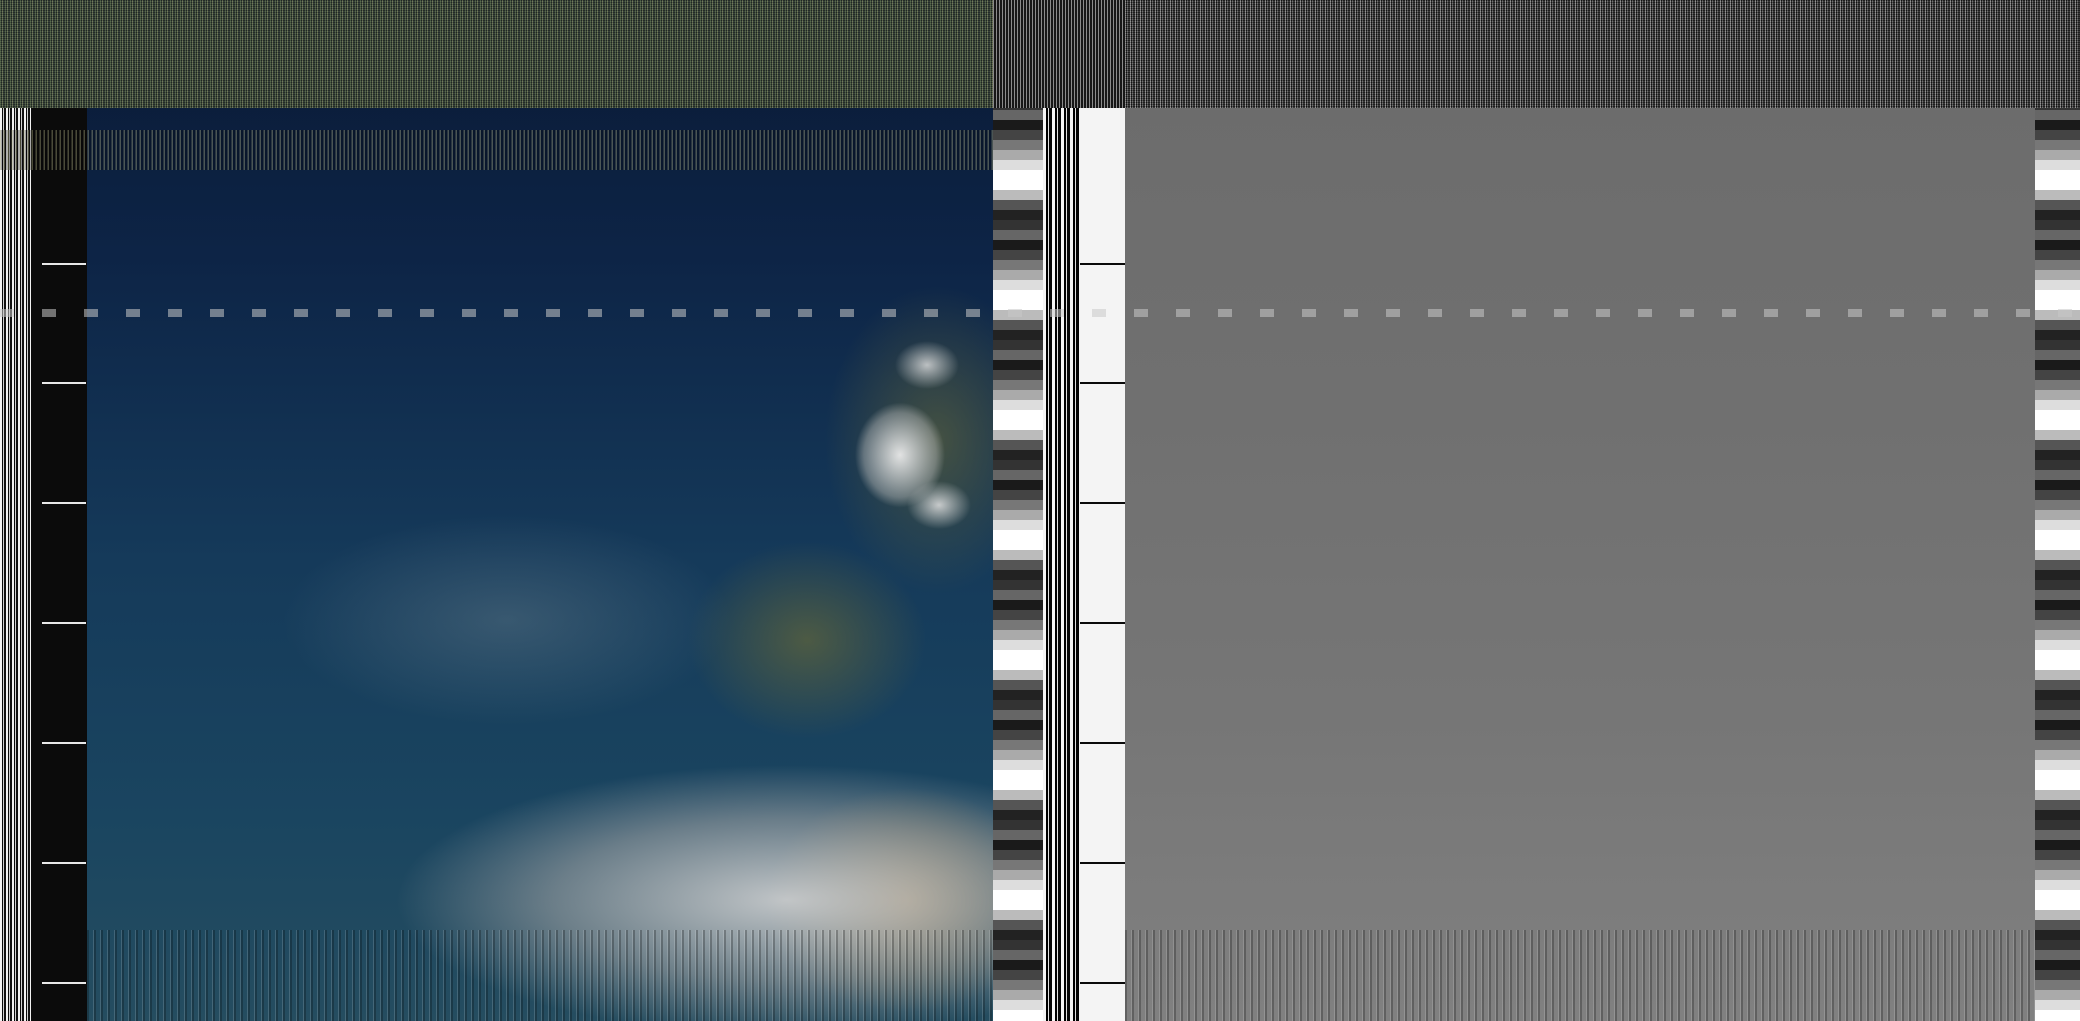 The width and height of the screenshot is (2080, 1021). Describe the element at coordinates (1102, 510) in the screenshot. I see `space-marker-column-b` at that location.